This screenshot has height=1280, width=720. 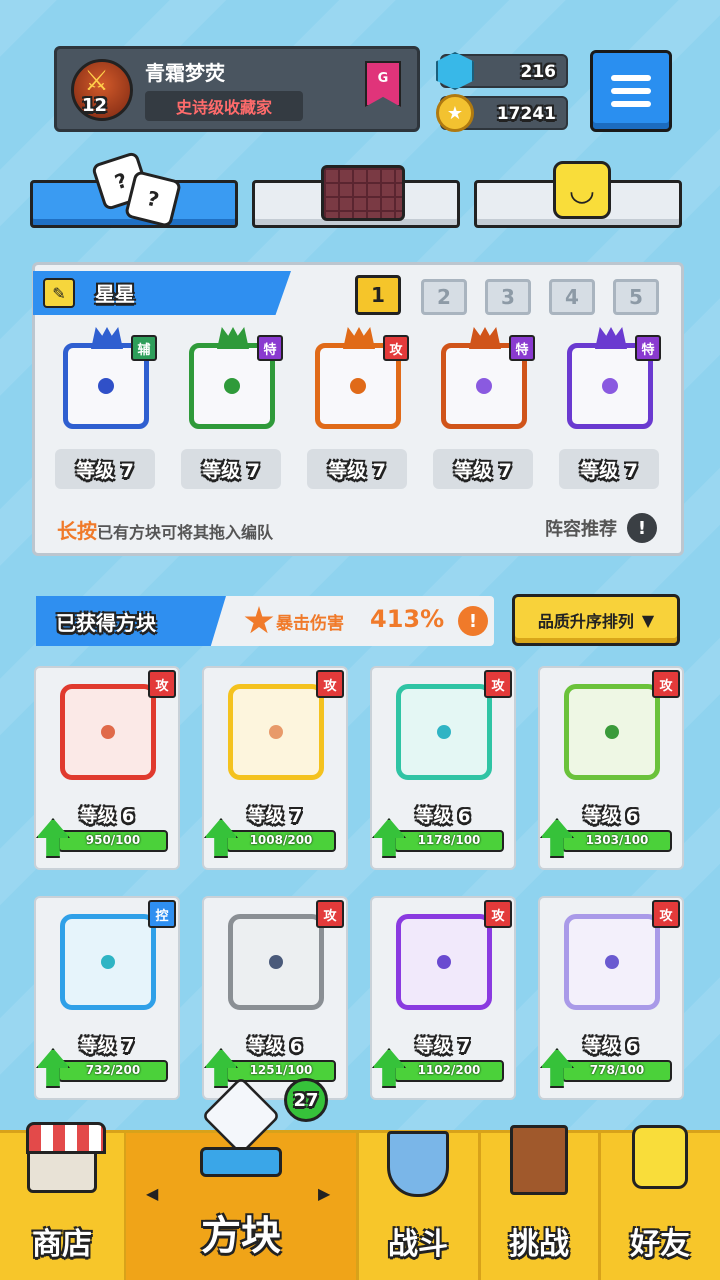 What do you see at coordinates (418, 1164) in the screenshot?
I see `shield-sword-icon` at bounding box center [418, 1164].